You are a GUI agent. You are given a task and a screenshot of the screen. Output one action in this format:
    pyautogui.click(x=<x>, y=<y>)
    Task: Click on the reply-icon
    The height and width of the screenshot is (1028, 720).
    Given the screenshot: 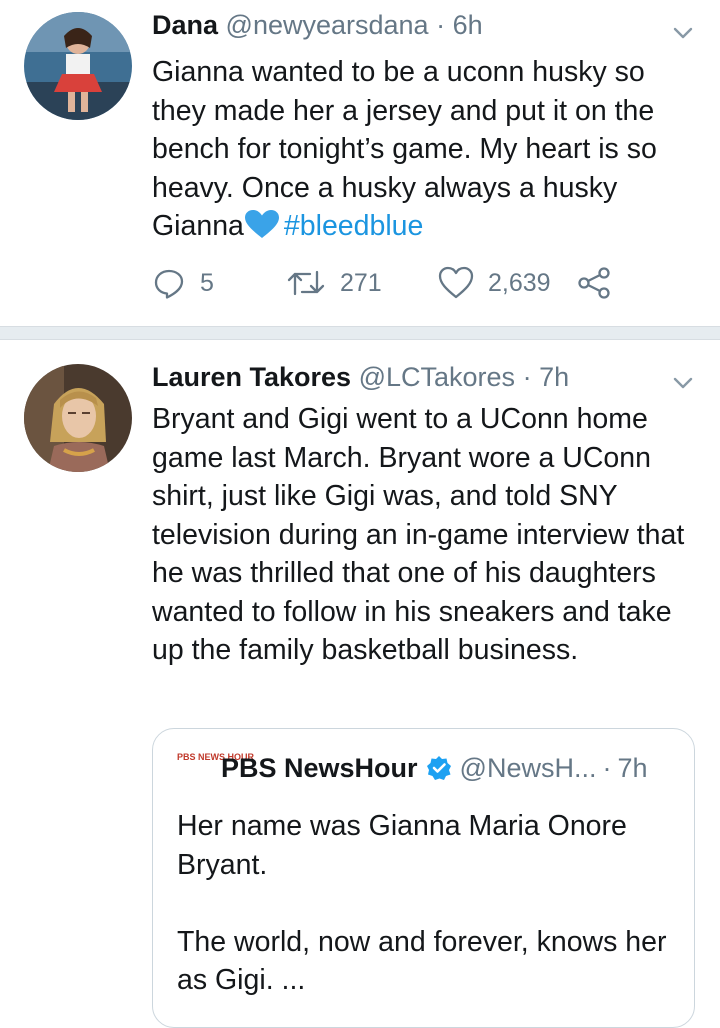 What is the action you would take?
    pyautogui.click(x=169, y=284)
    